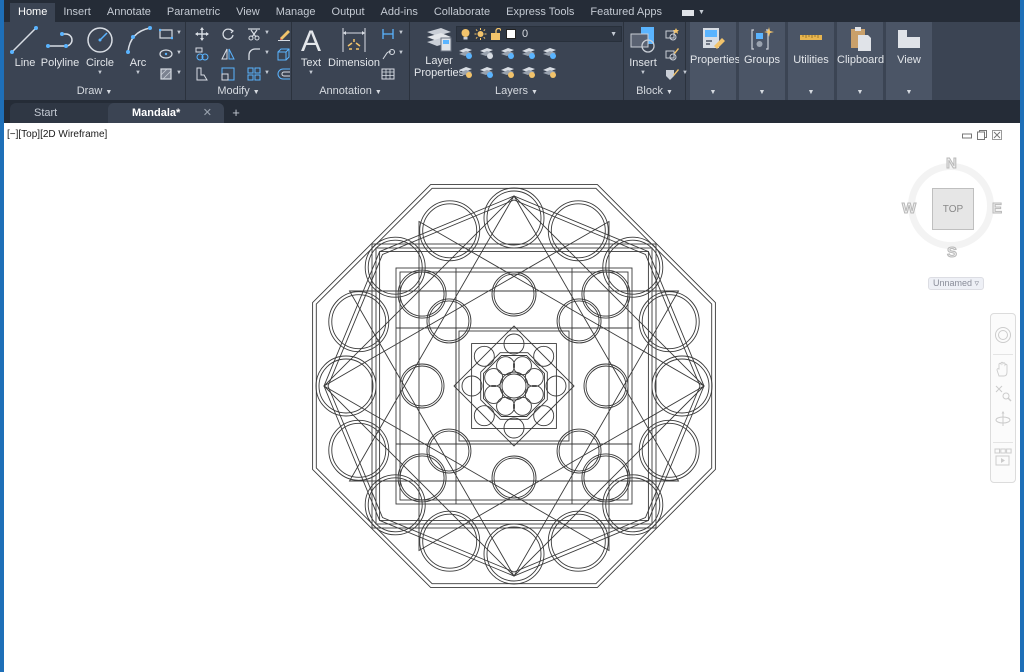 The height and width of the screenshot is (672, 1024). I want to click on array-button: ▼, so click(257, 74).